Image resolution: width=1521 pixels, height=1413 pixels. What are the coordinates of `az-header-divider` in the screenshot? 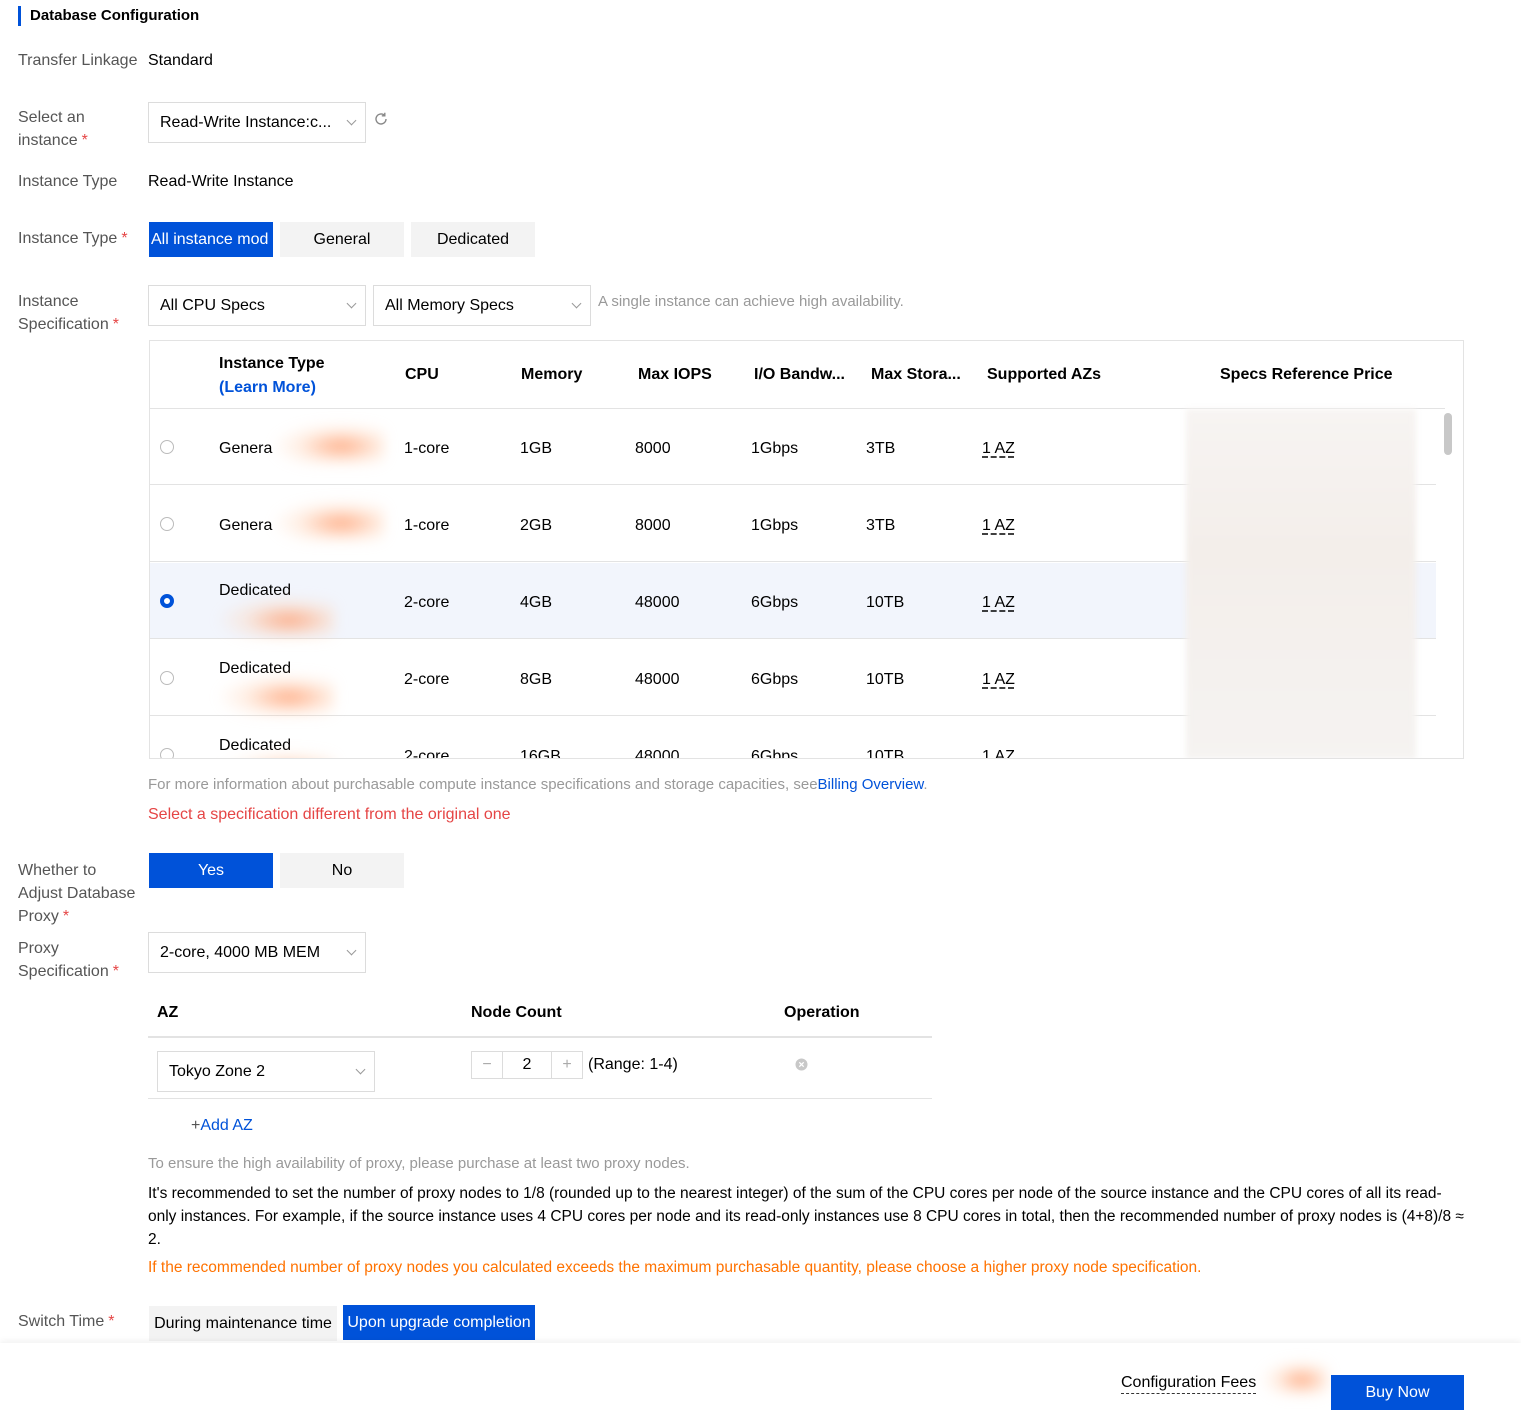 It's located at (540, 1037).